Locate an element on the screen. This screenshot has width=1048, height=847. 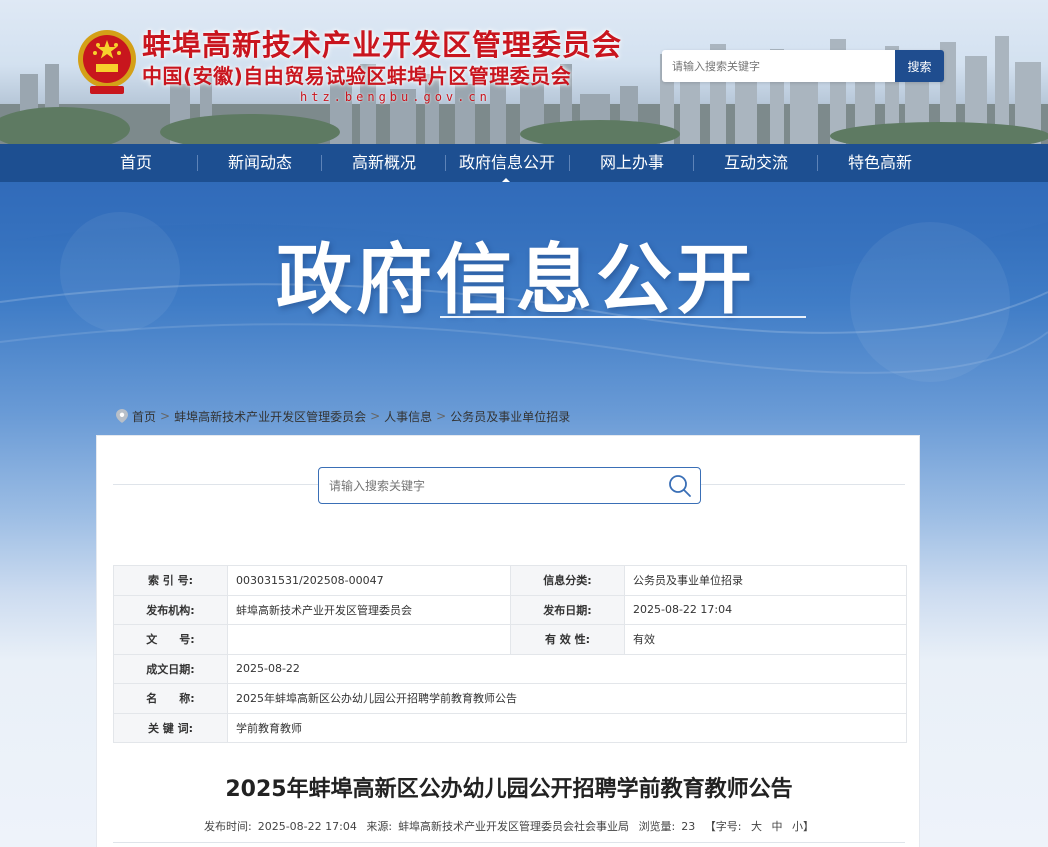
category-label: 信息分类: is located at coordinates (567, 580).